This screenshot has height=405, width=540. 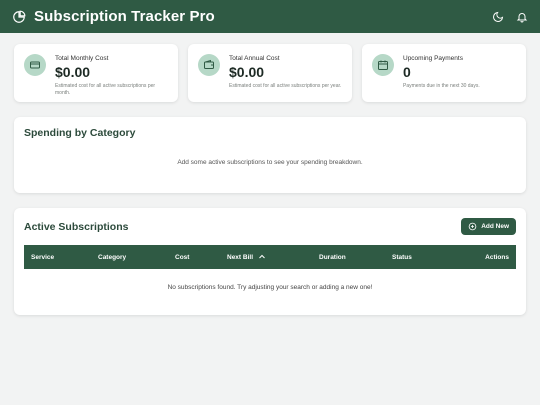 What do you see at coordinates (240, 257) in the screenshot?
I see `column-header-next-bill-label: Next Bill` at bounding box center [240, 257].